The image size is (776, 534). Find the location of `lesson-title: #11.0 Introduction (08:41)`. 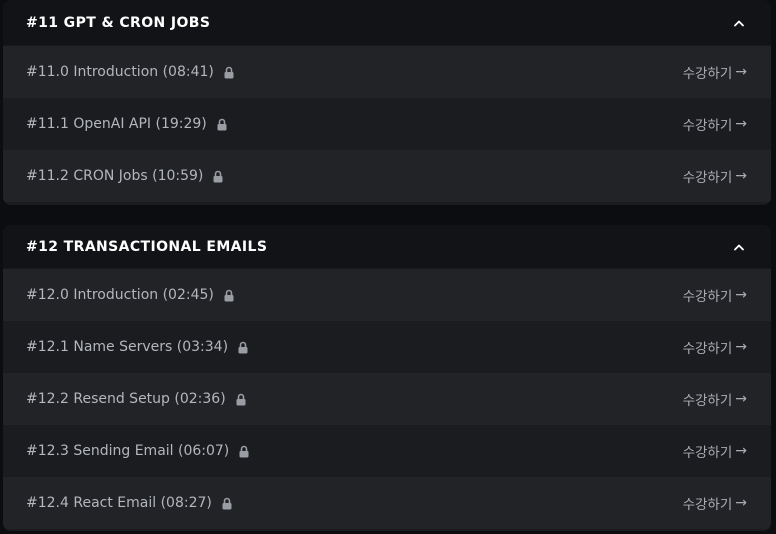

lesson-title: #11.0 Introduction (08:41) is located at coordinates (120, 72).